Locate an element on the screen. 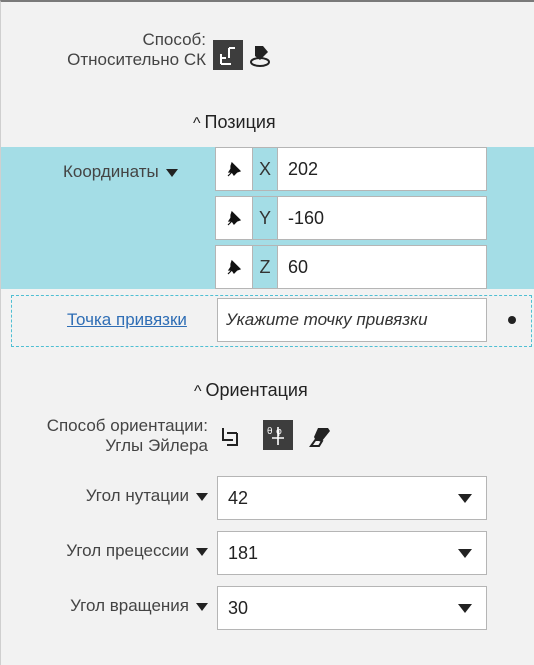  position-header: ^ Позиция is located at coordinates (234, 122).